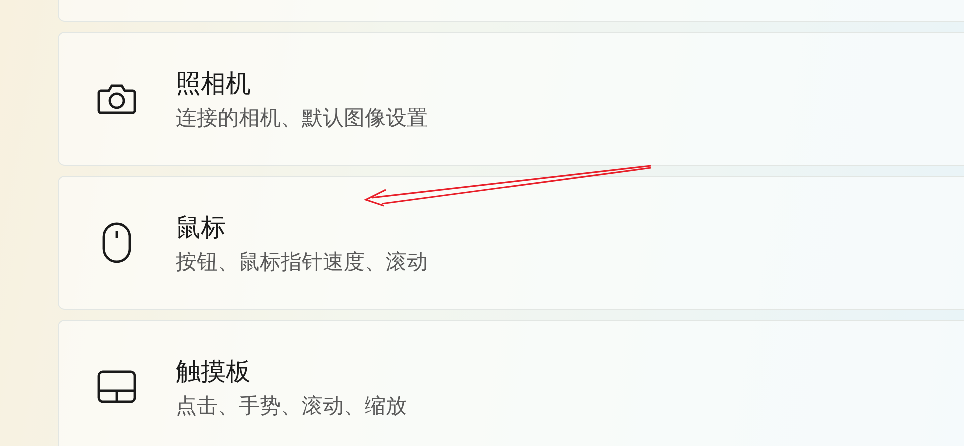 This screenshot has width=964, height=446. Describe the element at coordinates (302, 118) in the screenshot. I see `item-description: 连接的相机、默认图像设置` at that location.